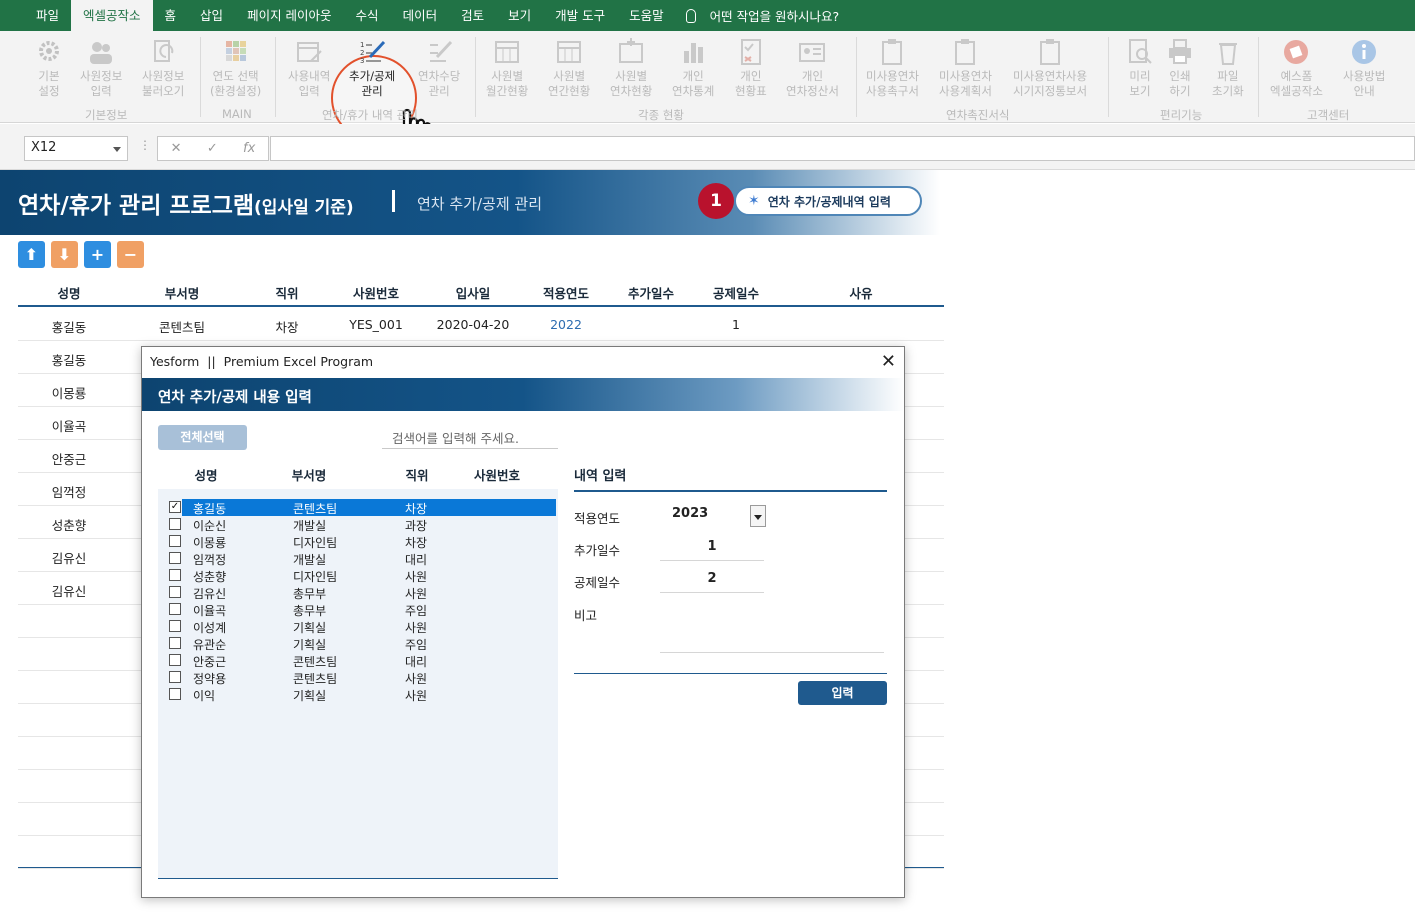 The width and height of the screenshot is (1415, 919). Describe the element at coordinates (289, 15) in the screenshot. I see `tab-page-layout: 페이지 레이아웃` at that location.